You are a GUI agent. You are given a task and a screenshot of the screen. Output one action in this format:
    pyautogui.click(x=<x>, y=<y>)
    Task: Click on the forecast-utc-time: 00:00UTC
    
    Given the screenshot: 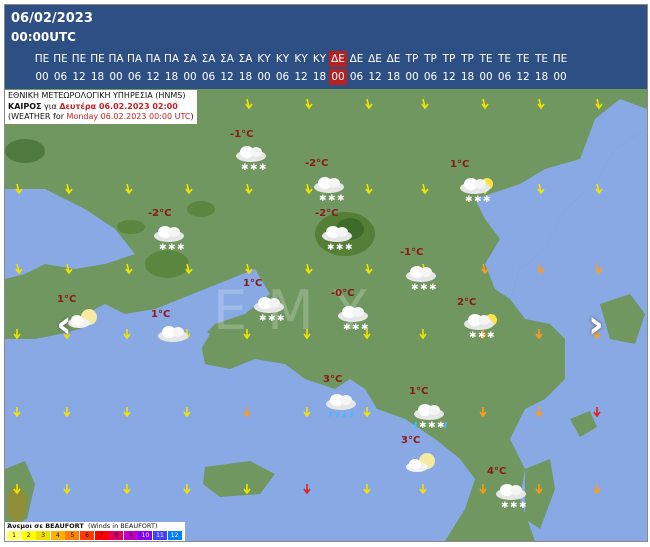 What is the action you would take?
    pyautogui.click(x=43, y=37)
    